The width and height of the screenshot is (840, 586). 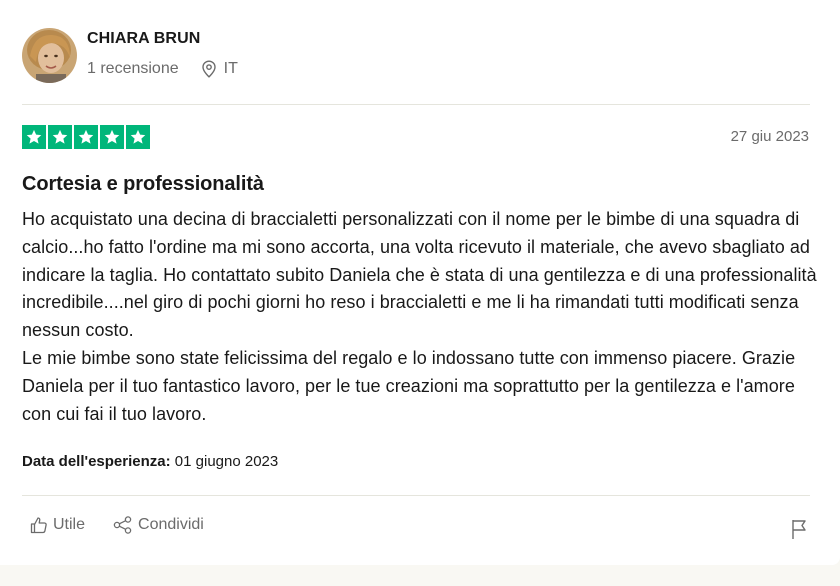 I want to click on location-pin-icon, so click(x=208, y=68).